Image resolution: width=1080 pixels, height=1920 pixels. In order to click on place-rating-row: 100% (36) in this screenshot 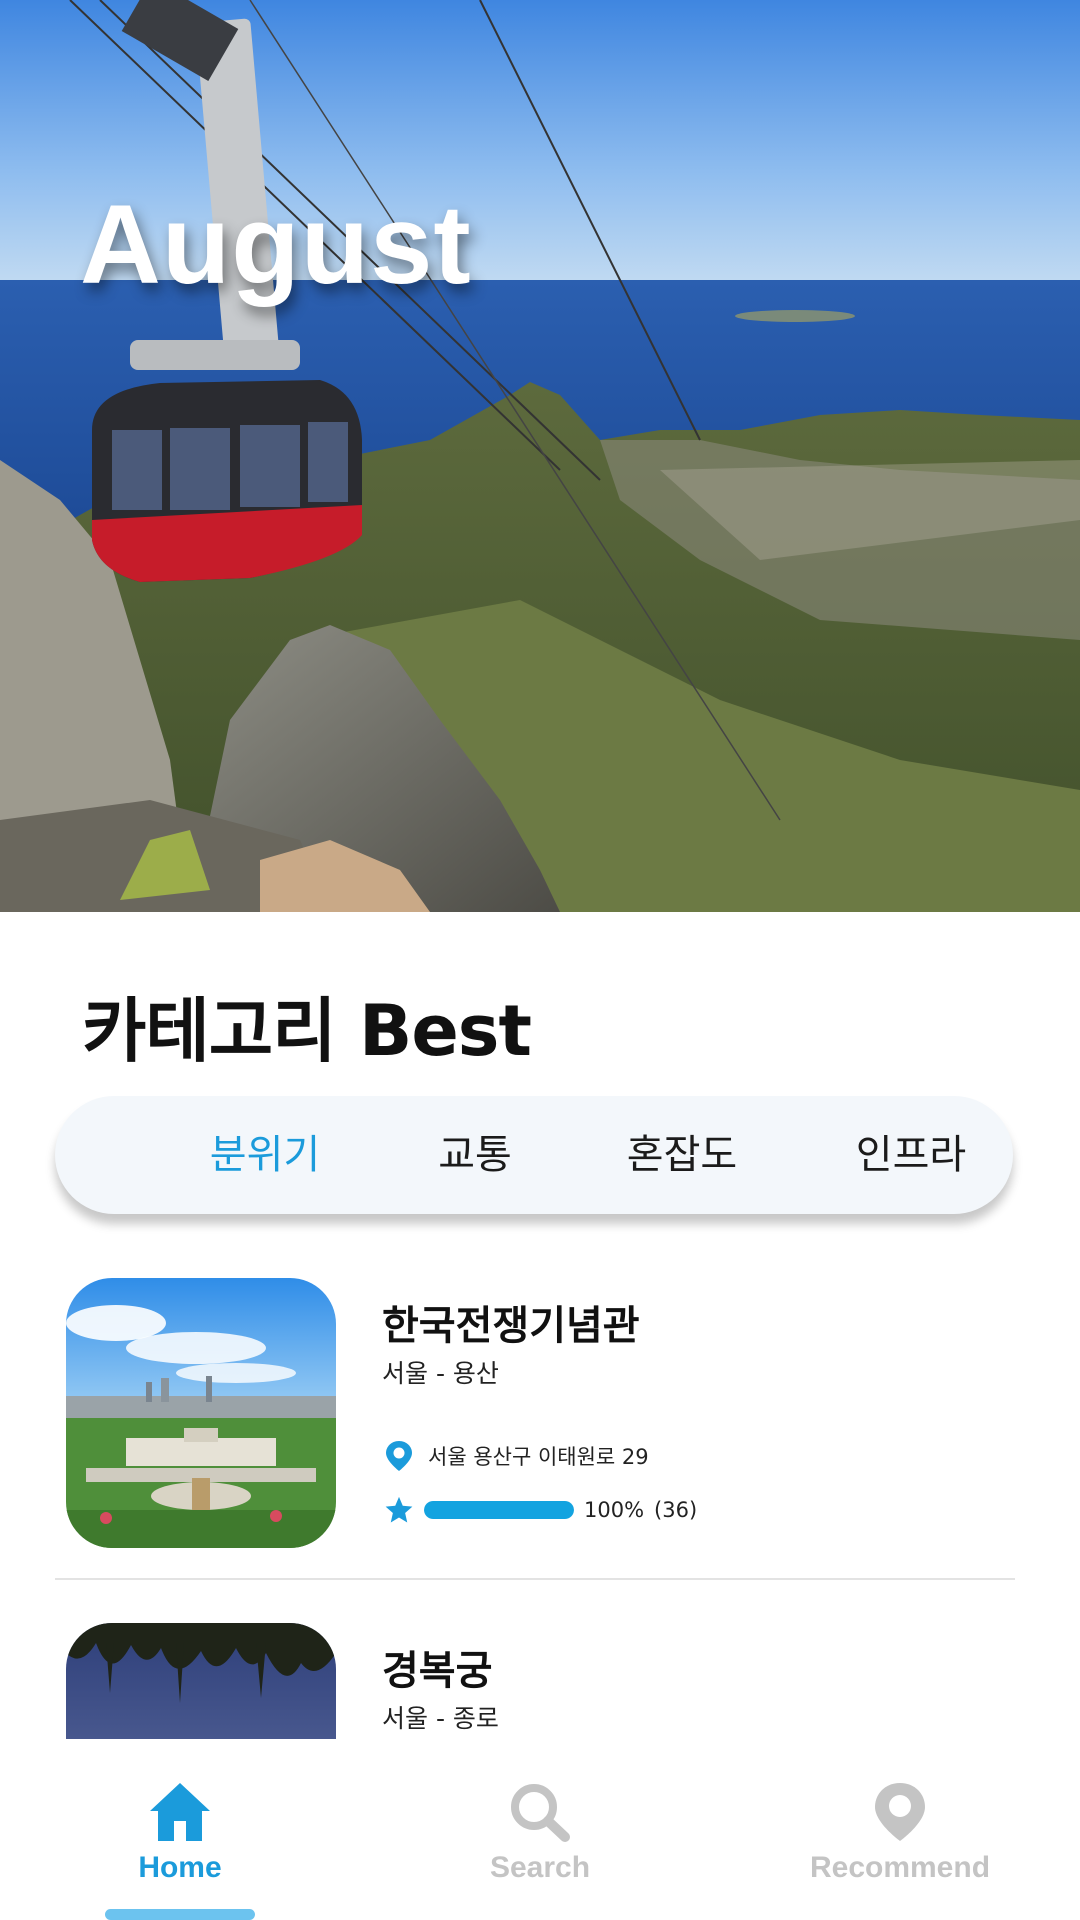, I will do `click(540, 1510)`.